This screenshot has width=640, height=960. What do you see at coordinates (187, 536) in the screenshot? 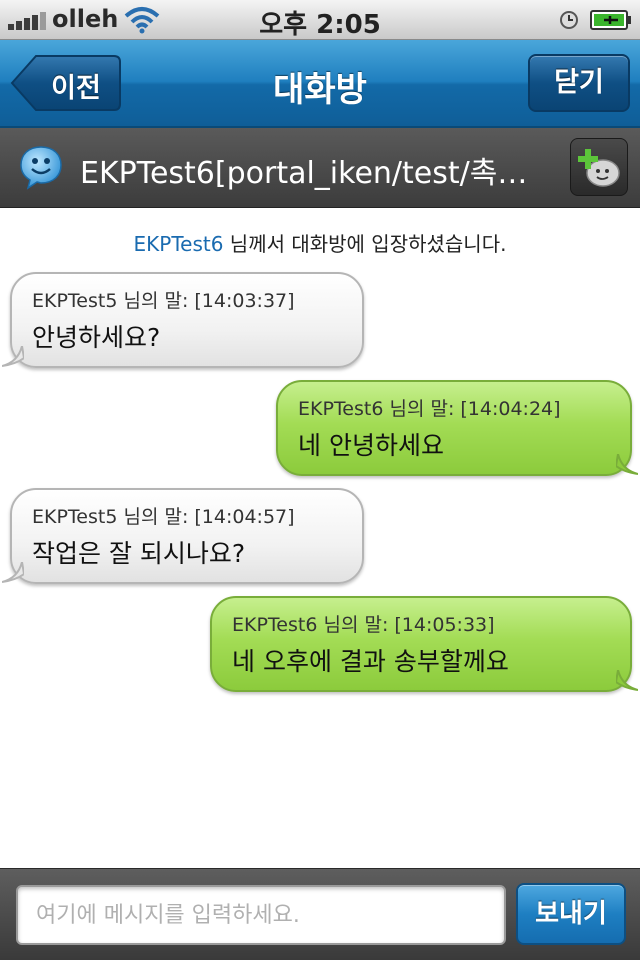
I see `message-bubble-received: EKPTest5 님의 말: [14:04:57] 작업은 잘 되시나요?` at bounding box center [187, 536].